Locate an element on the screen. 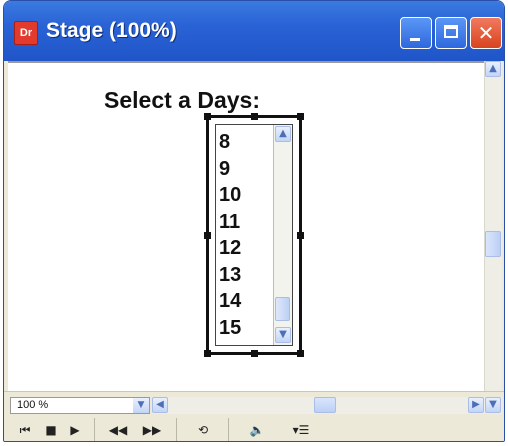 This screenshot has width=508, height=446. horizontal-scroll-thumb is located at coordinates (325, 405).